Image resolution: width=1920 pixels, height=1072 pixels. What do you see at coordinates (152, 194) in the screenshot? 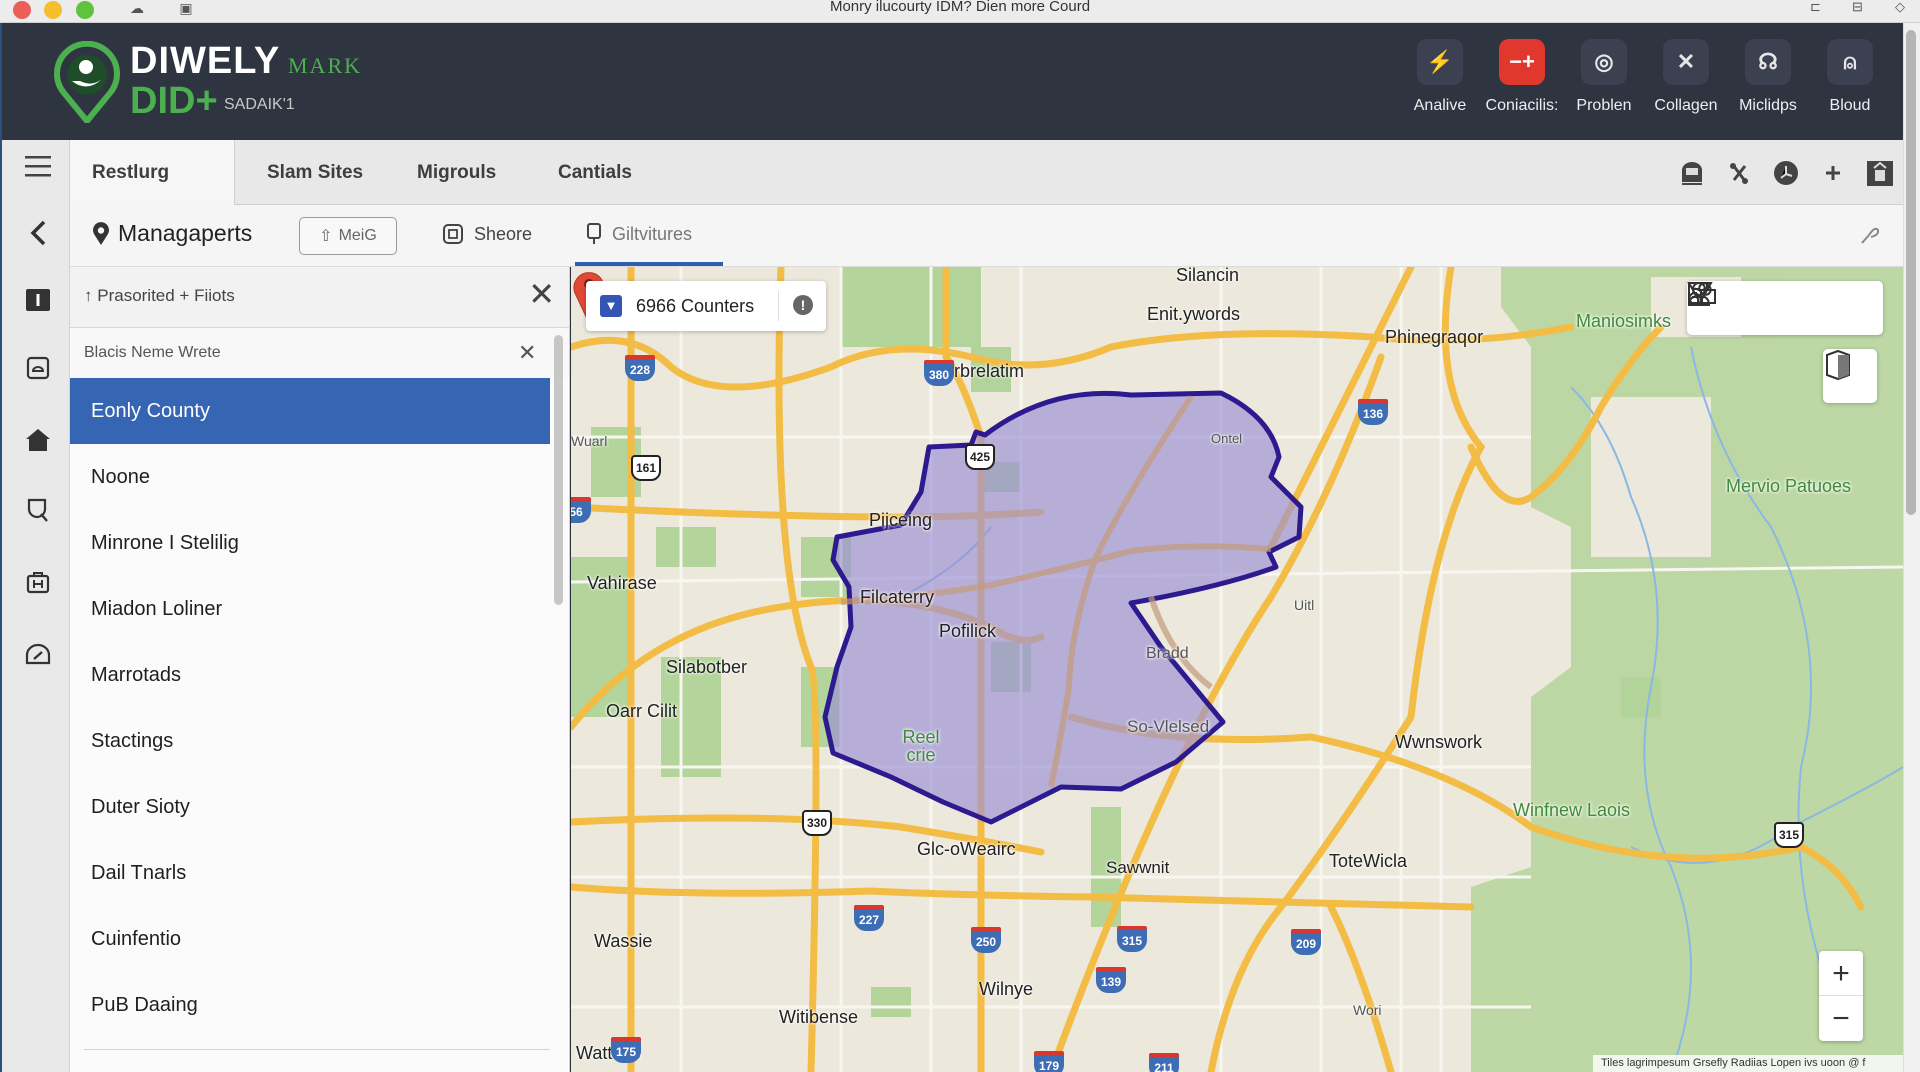
I see `tab-restlurg-inics: Restlurg Inics` at bounding box center [152, 194].